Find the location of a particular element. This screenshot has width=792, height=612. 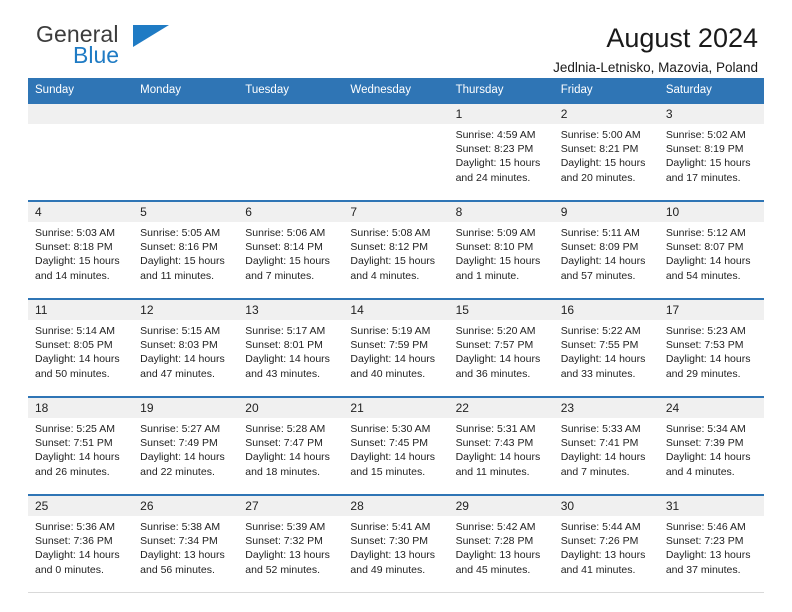

sunrise-text: Sunrise: 5:30 AM is located at coordinates (390, 429).